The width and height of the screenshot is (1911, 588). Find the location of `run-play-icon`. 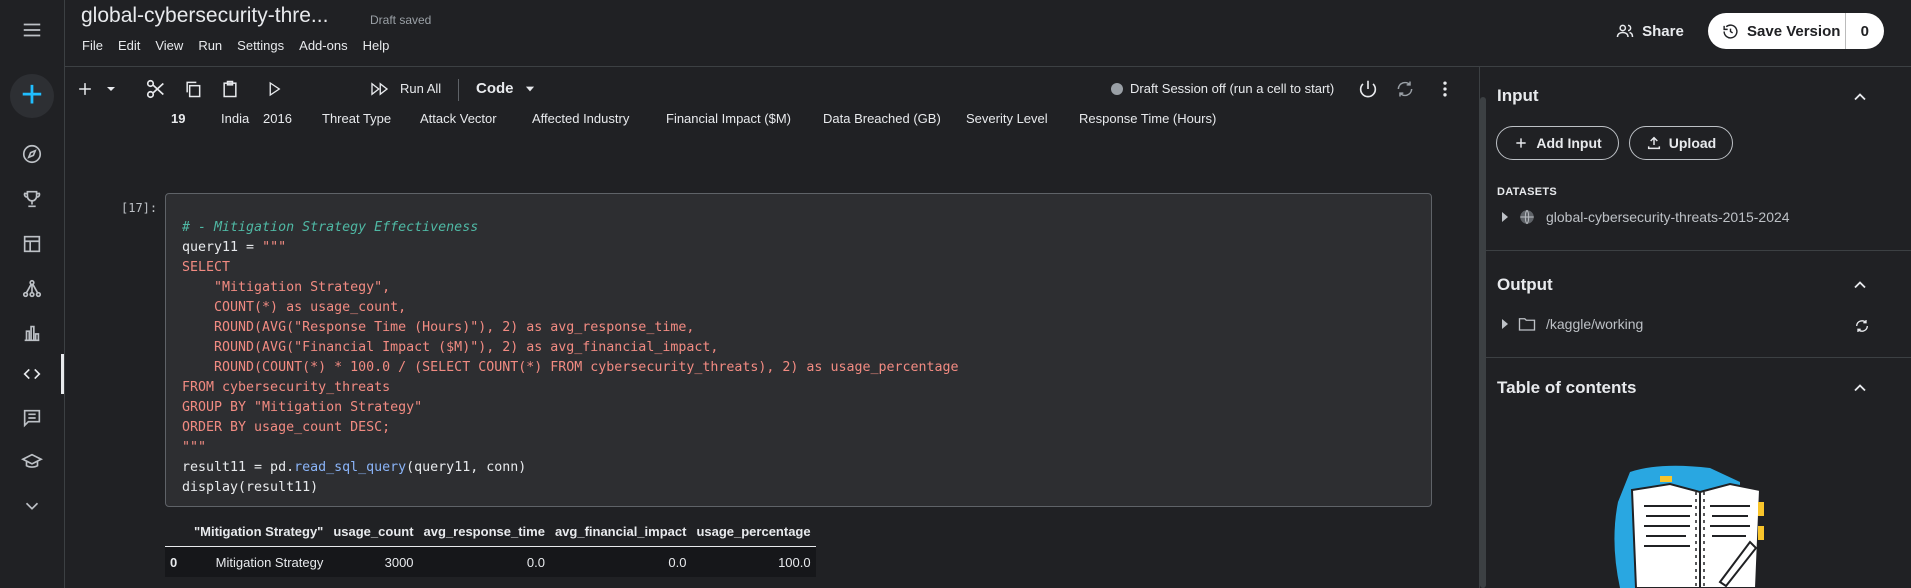

run-play-icon is located at coordinates (274, 89).